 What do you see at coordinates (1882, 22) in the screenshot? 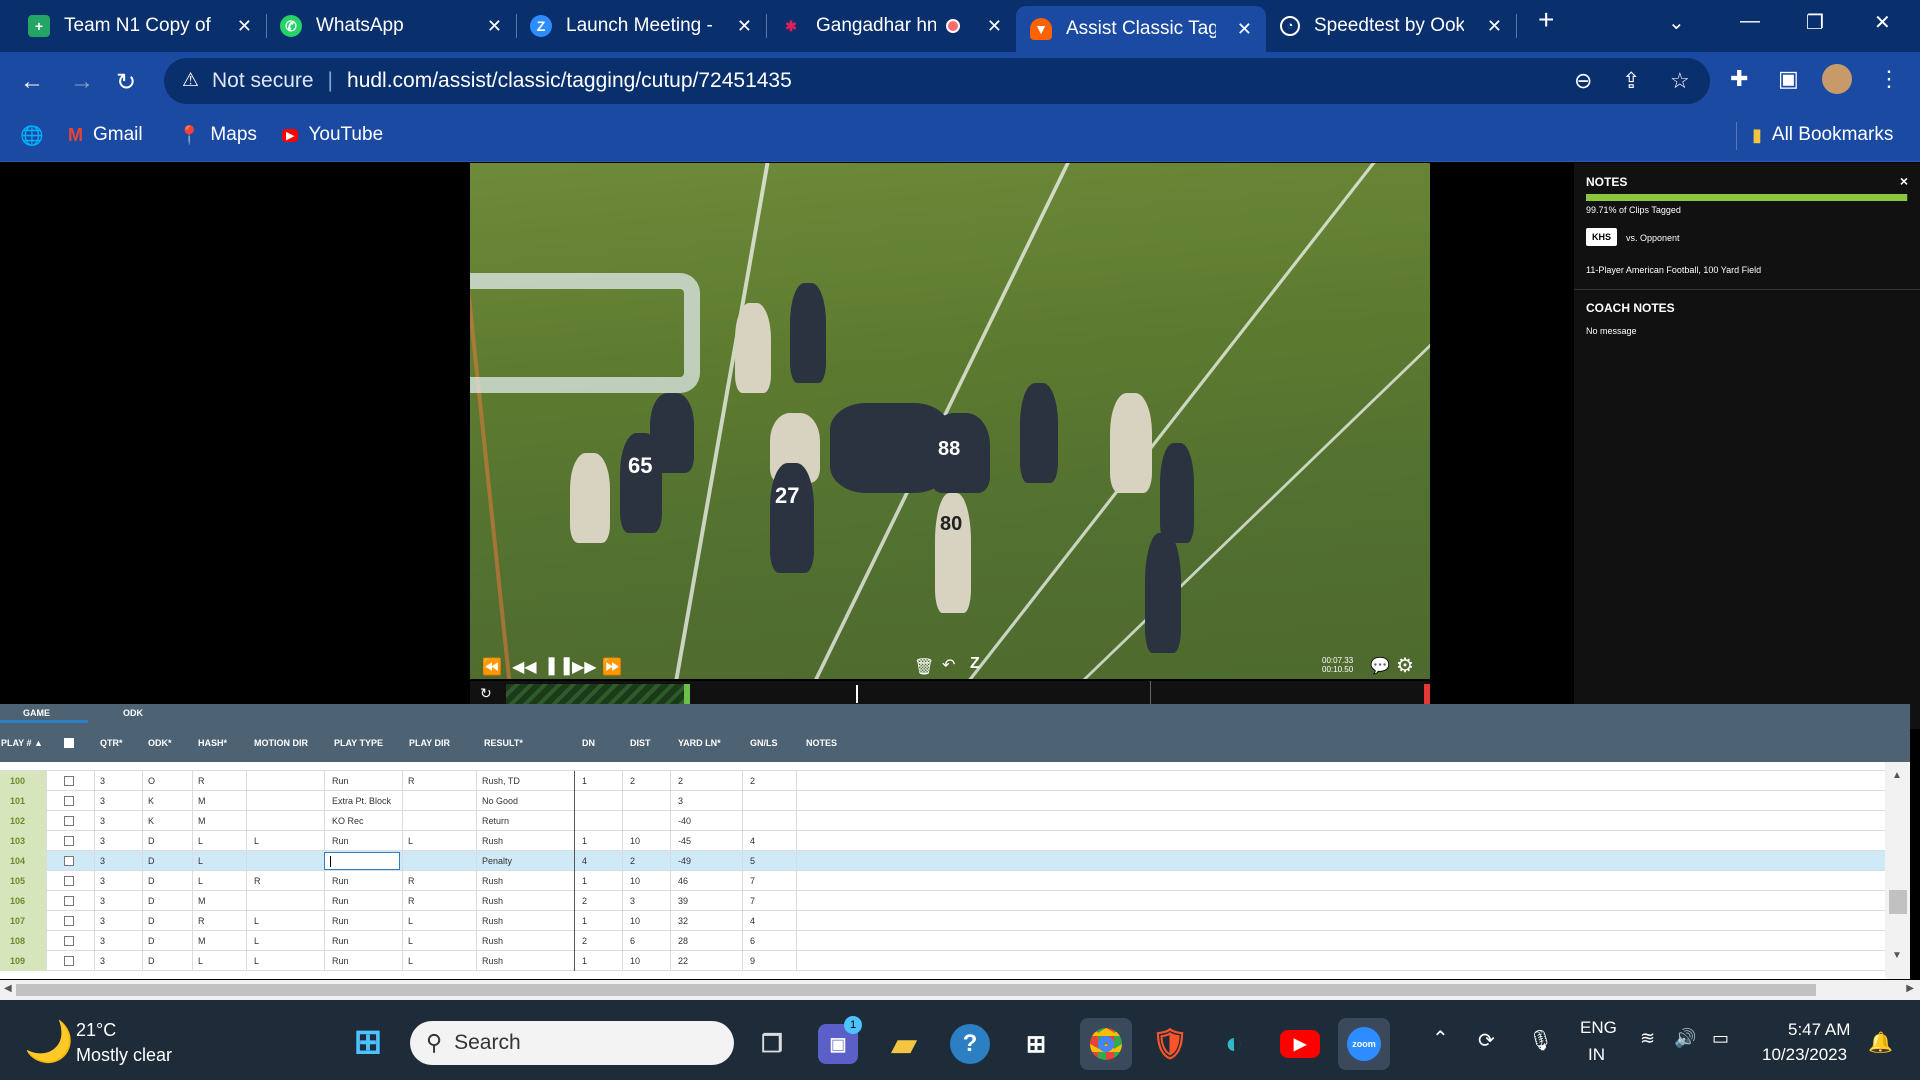
I see `close-window-button: ✕` at bounding box center [1882, 22].